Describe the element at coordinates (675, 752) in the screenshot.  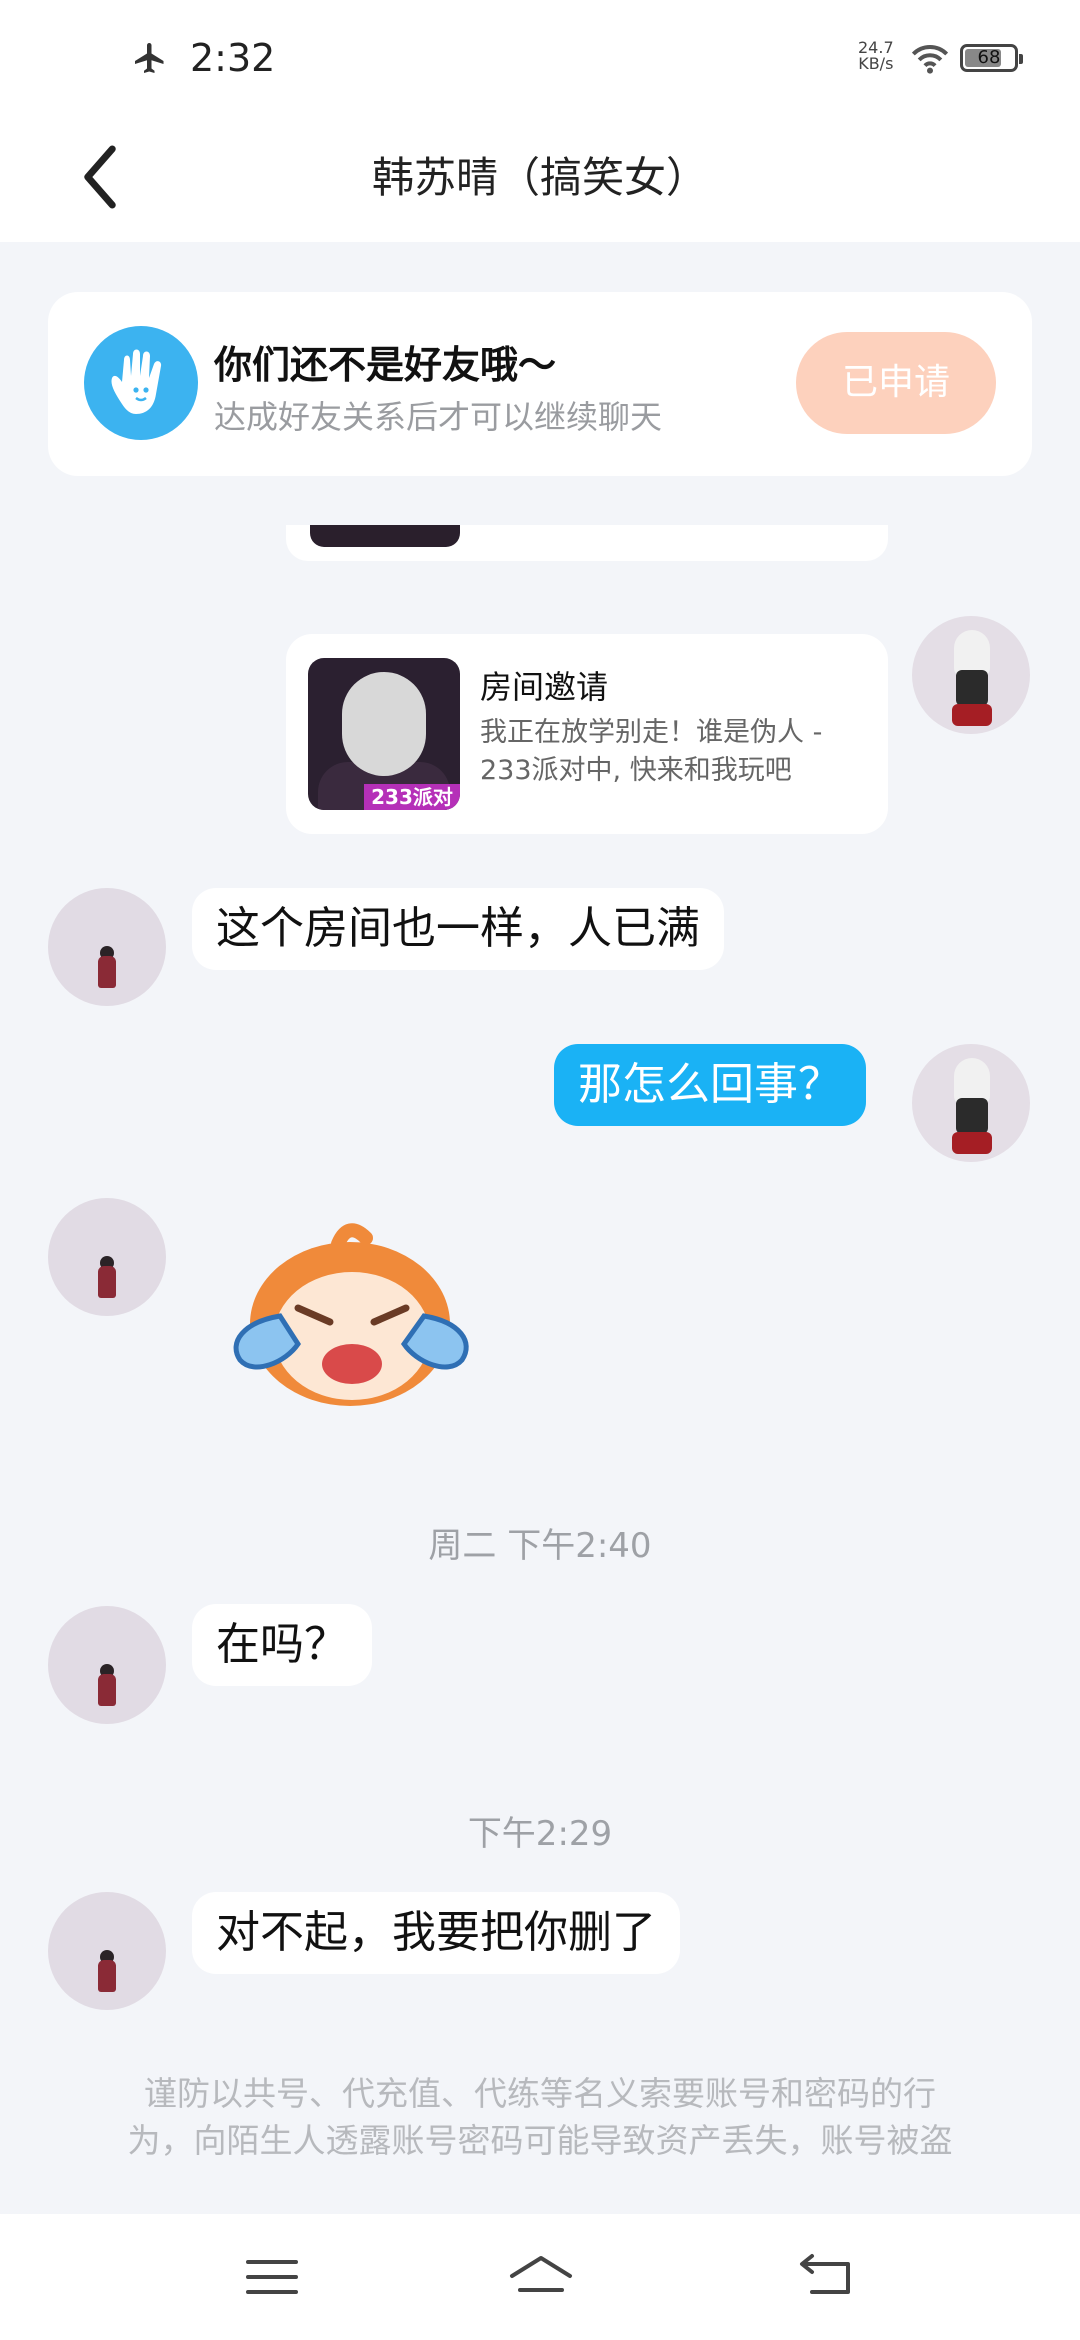
I see `room-invite-desc: 我正在放学别走！谁是伪人 - 233派对中, 快来和我玩吧` at that location.